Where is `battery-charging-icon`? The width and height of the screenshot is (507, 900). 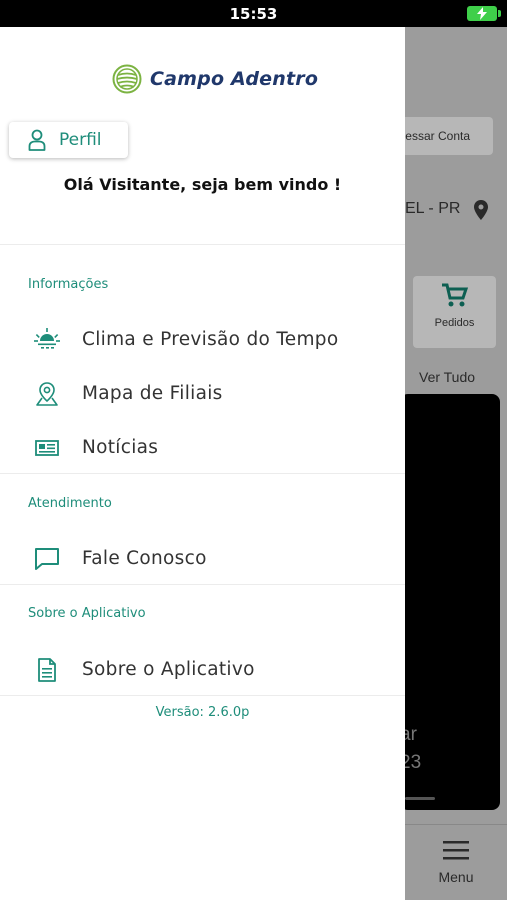
battery-charging-icon is located at coordinates (484, 13).